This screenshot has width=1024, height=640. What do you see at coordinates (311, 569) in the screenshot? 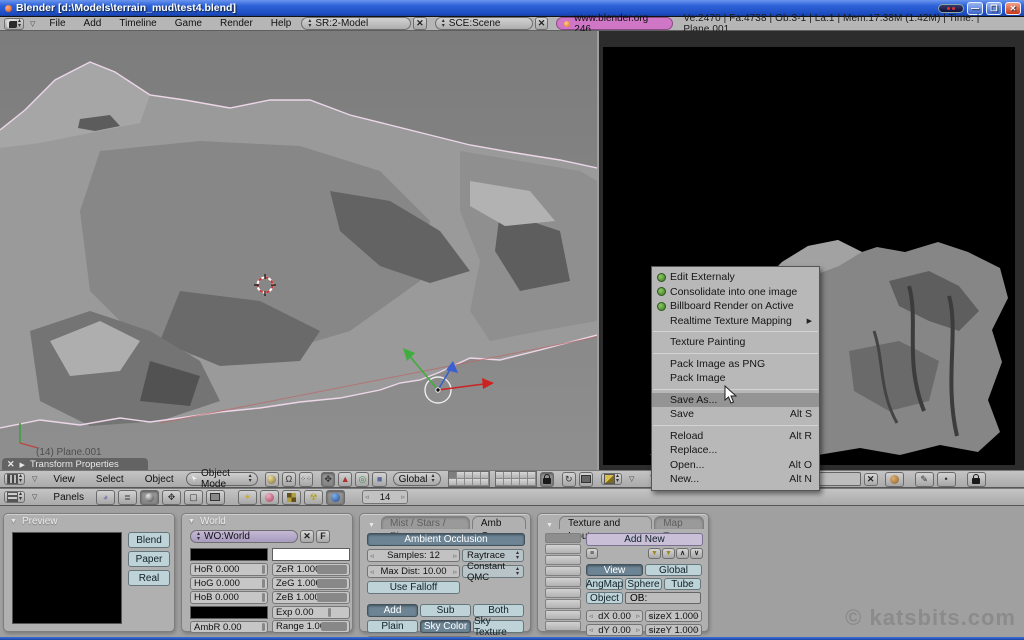
I see `zer-slider: ZeR 1.000` at bounding box center [311, 569].